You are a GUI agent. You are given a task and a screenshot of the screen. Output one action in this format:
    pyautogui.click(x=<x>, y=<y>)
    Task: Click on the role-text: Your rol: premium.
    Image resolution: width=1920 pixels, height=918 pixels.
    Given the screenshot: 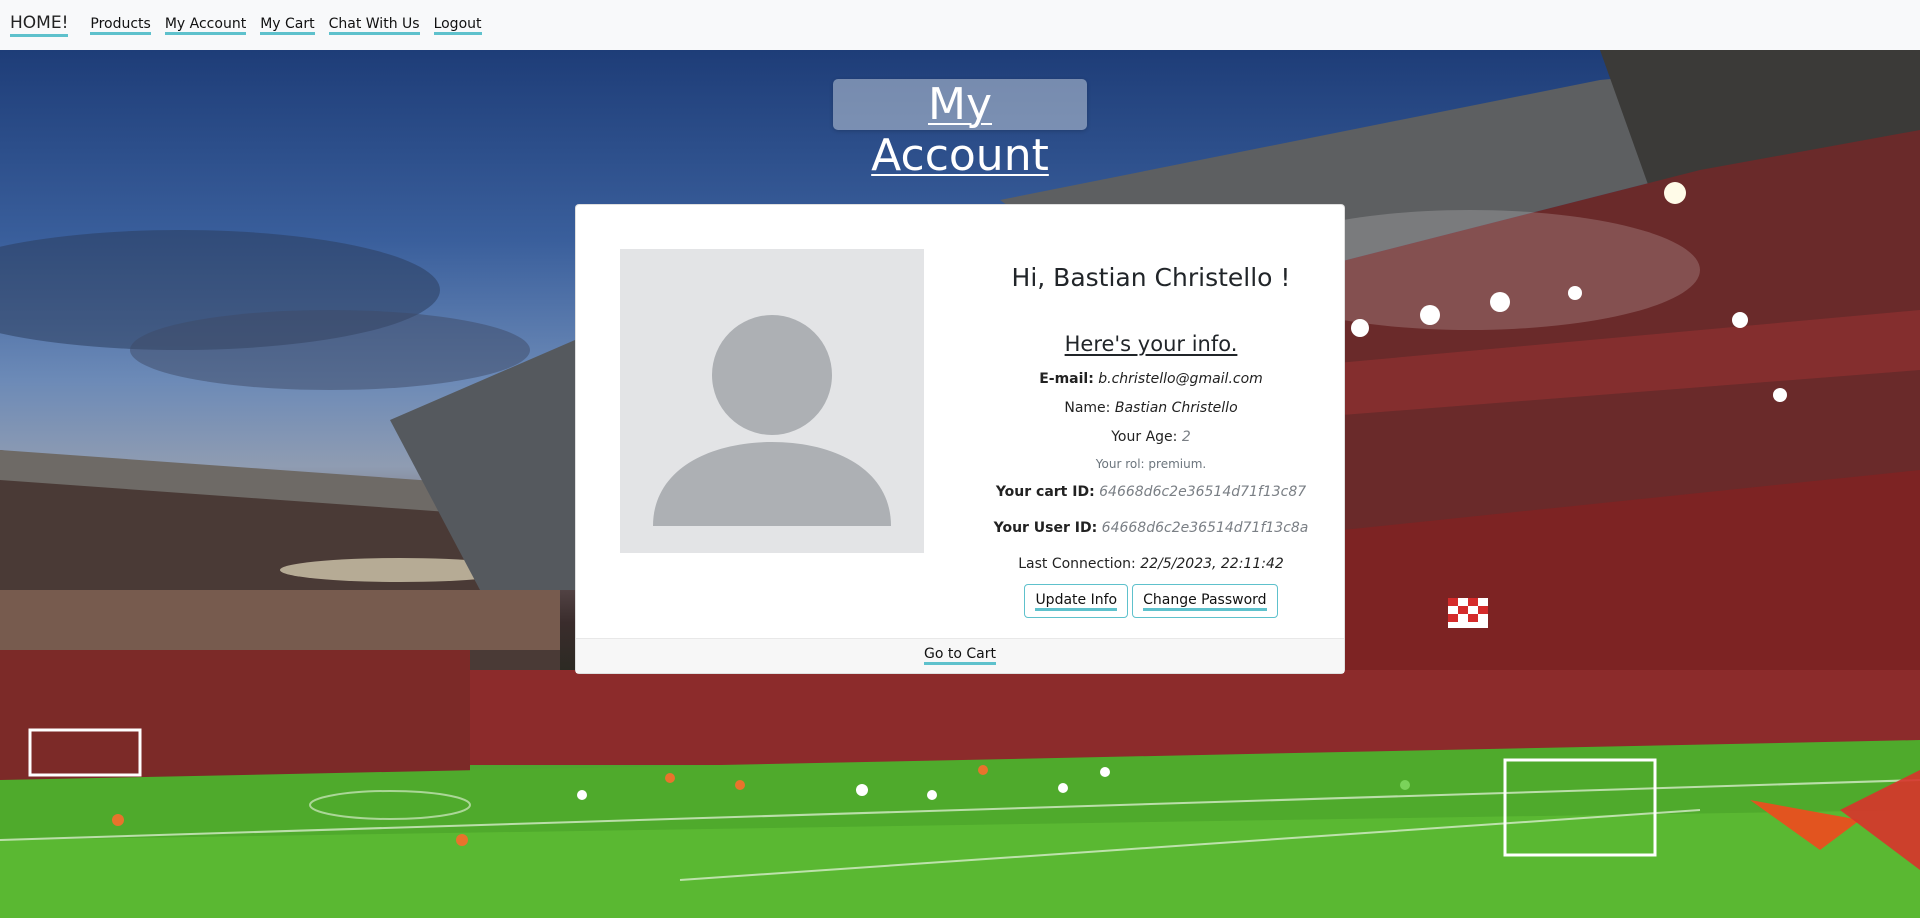 What is the action you would take?
    pyautogui.click(x=1151, y=464)
    